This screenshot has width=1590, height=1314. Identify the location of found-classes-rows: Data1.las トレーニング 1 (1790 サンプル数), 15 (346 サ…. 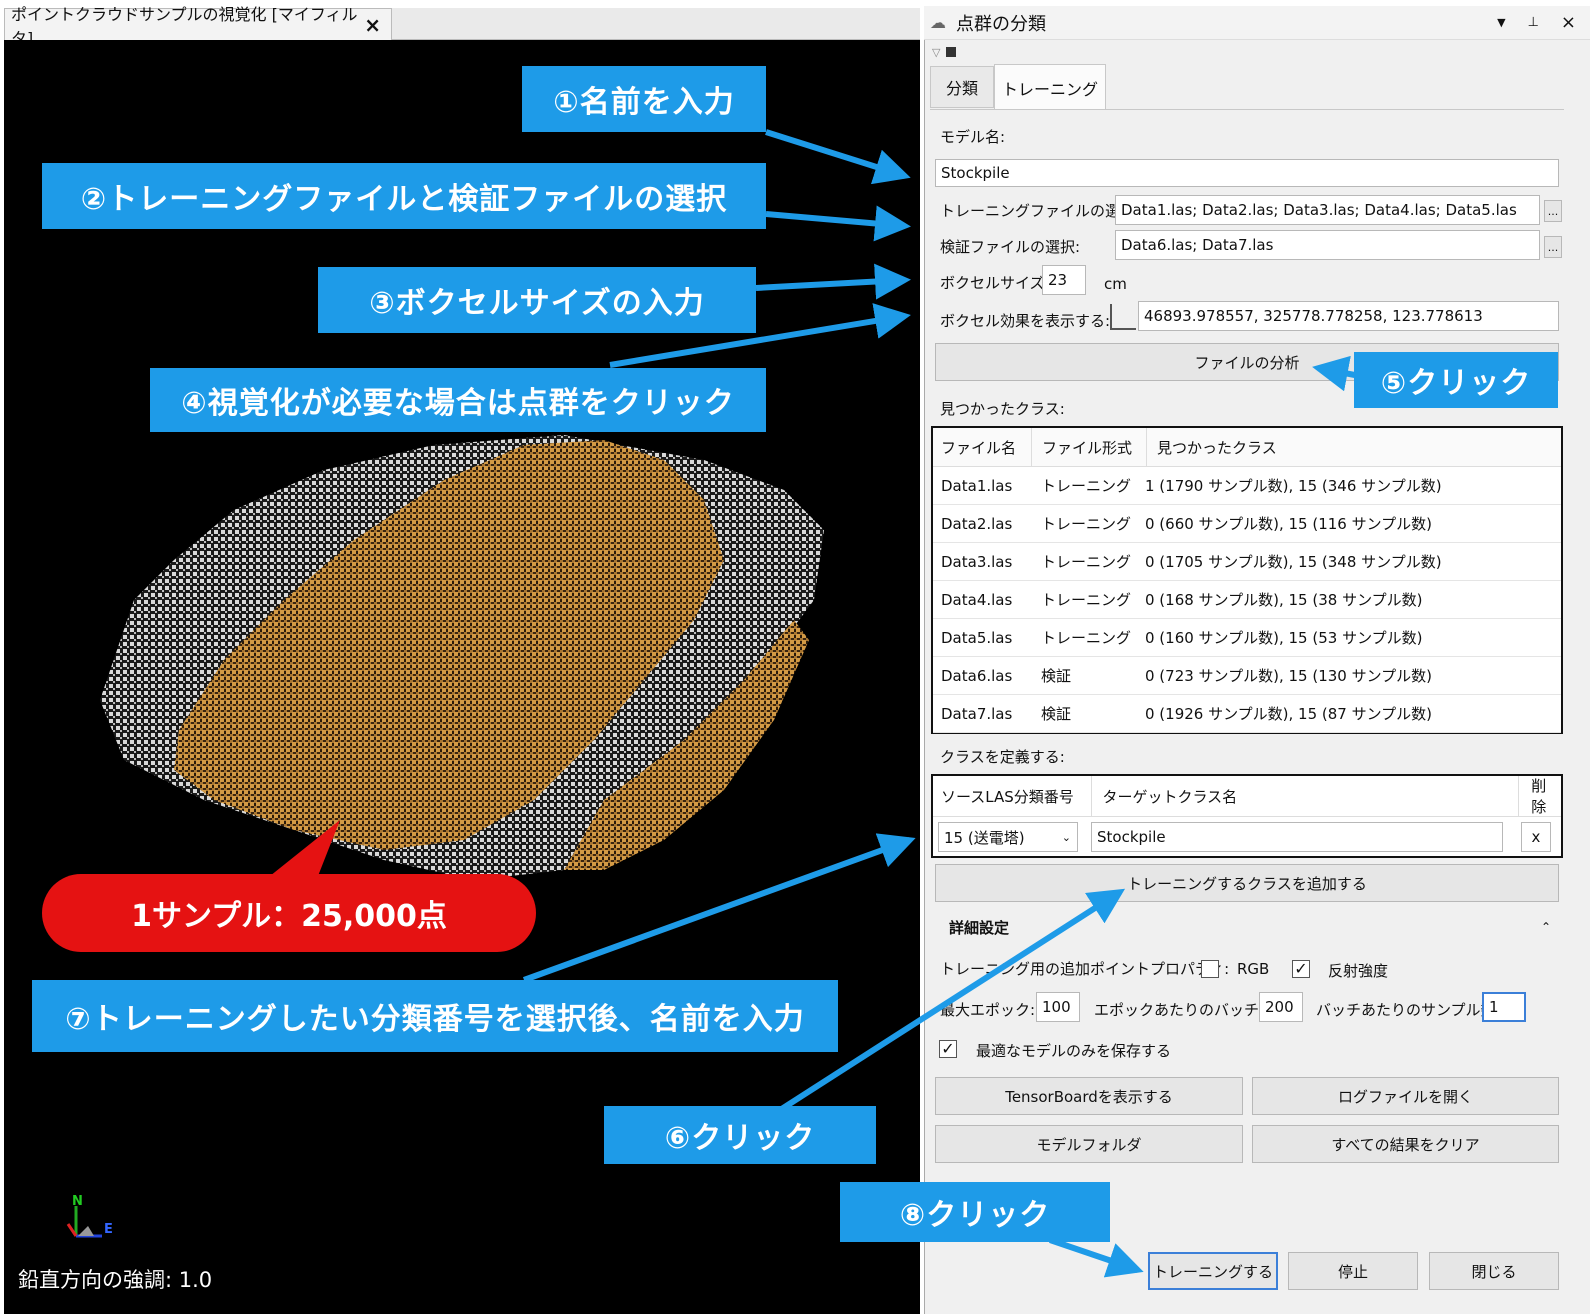
(1247, 600).